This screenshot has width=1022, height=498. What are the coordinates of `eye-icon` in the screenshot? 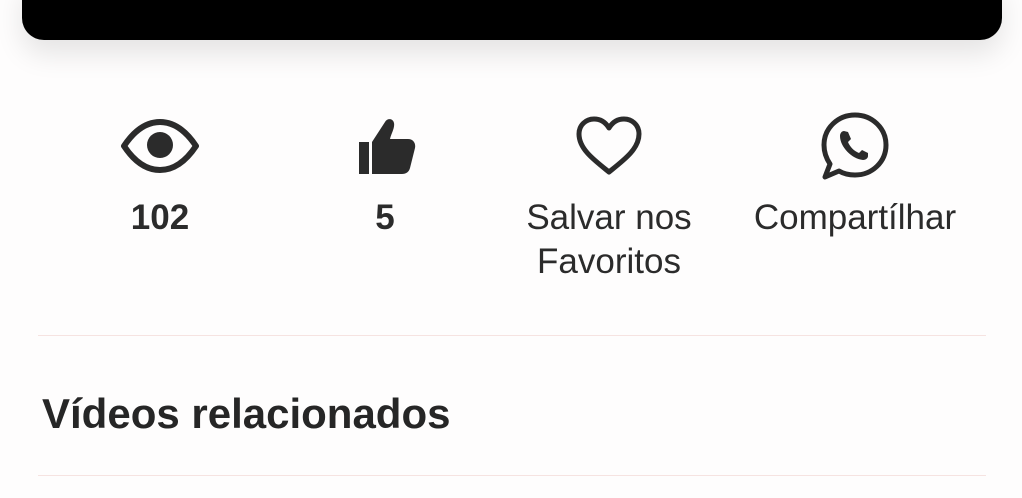 It's located at (160, 146).